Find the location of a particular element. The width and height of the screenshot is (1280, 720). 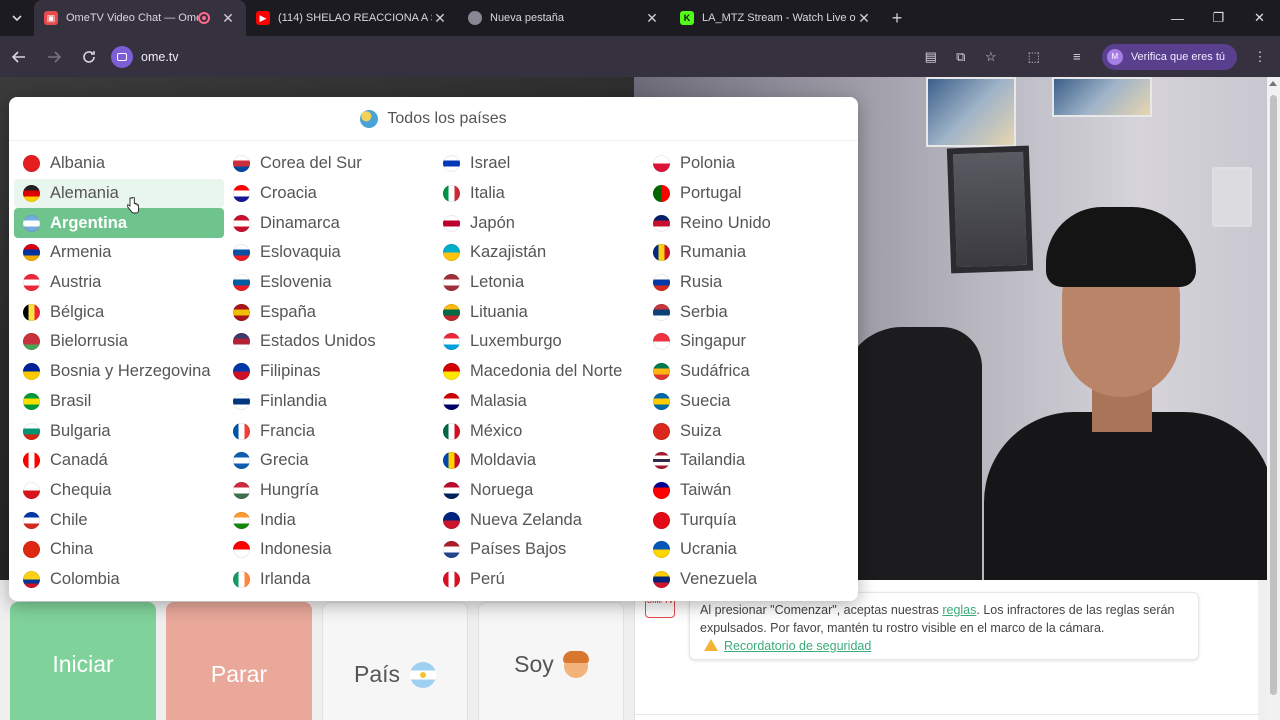

page-scrollbar is located at coordinates (1273, 398).